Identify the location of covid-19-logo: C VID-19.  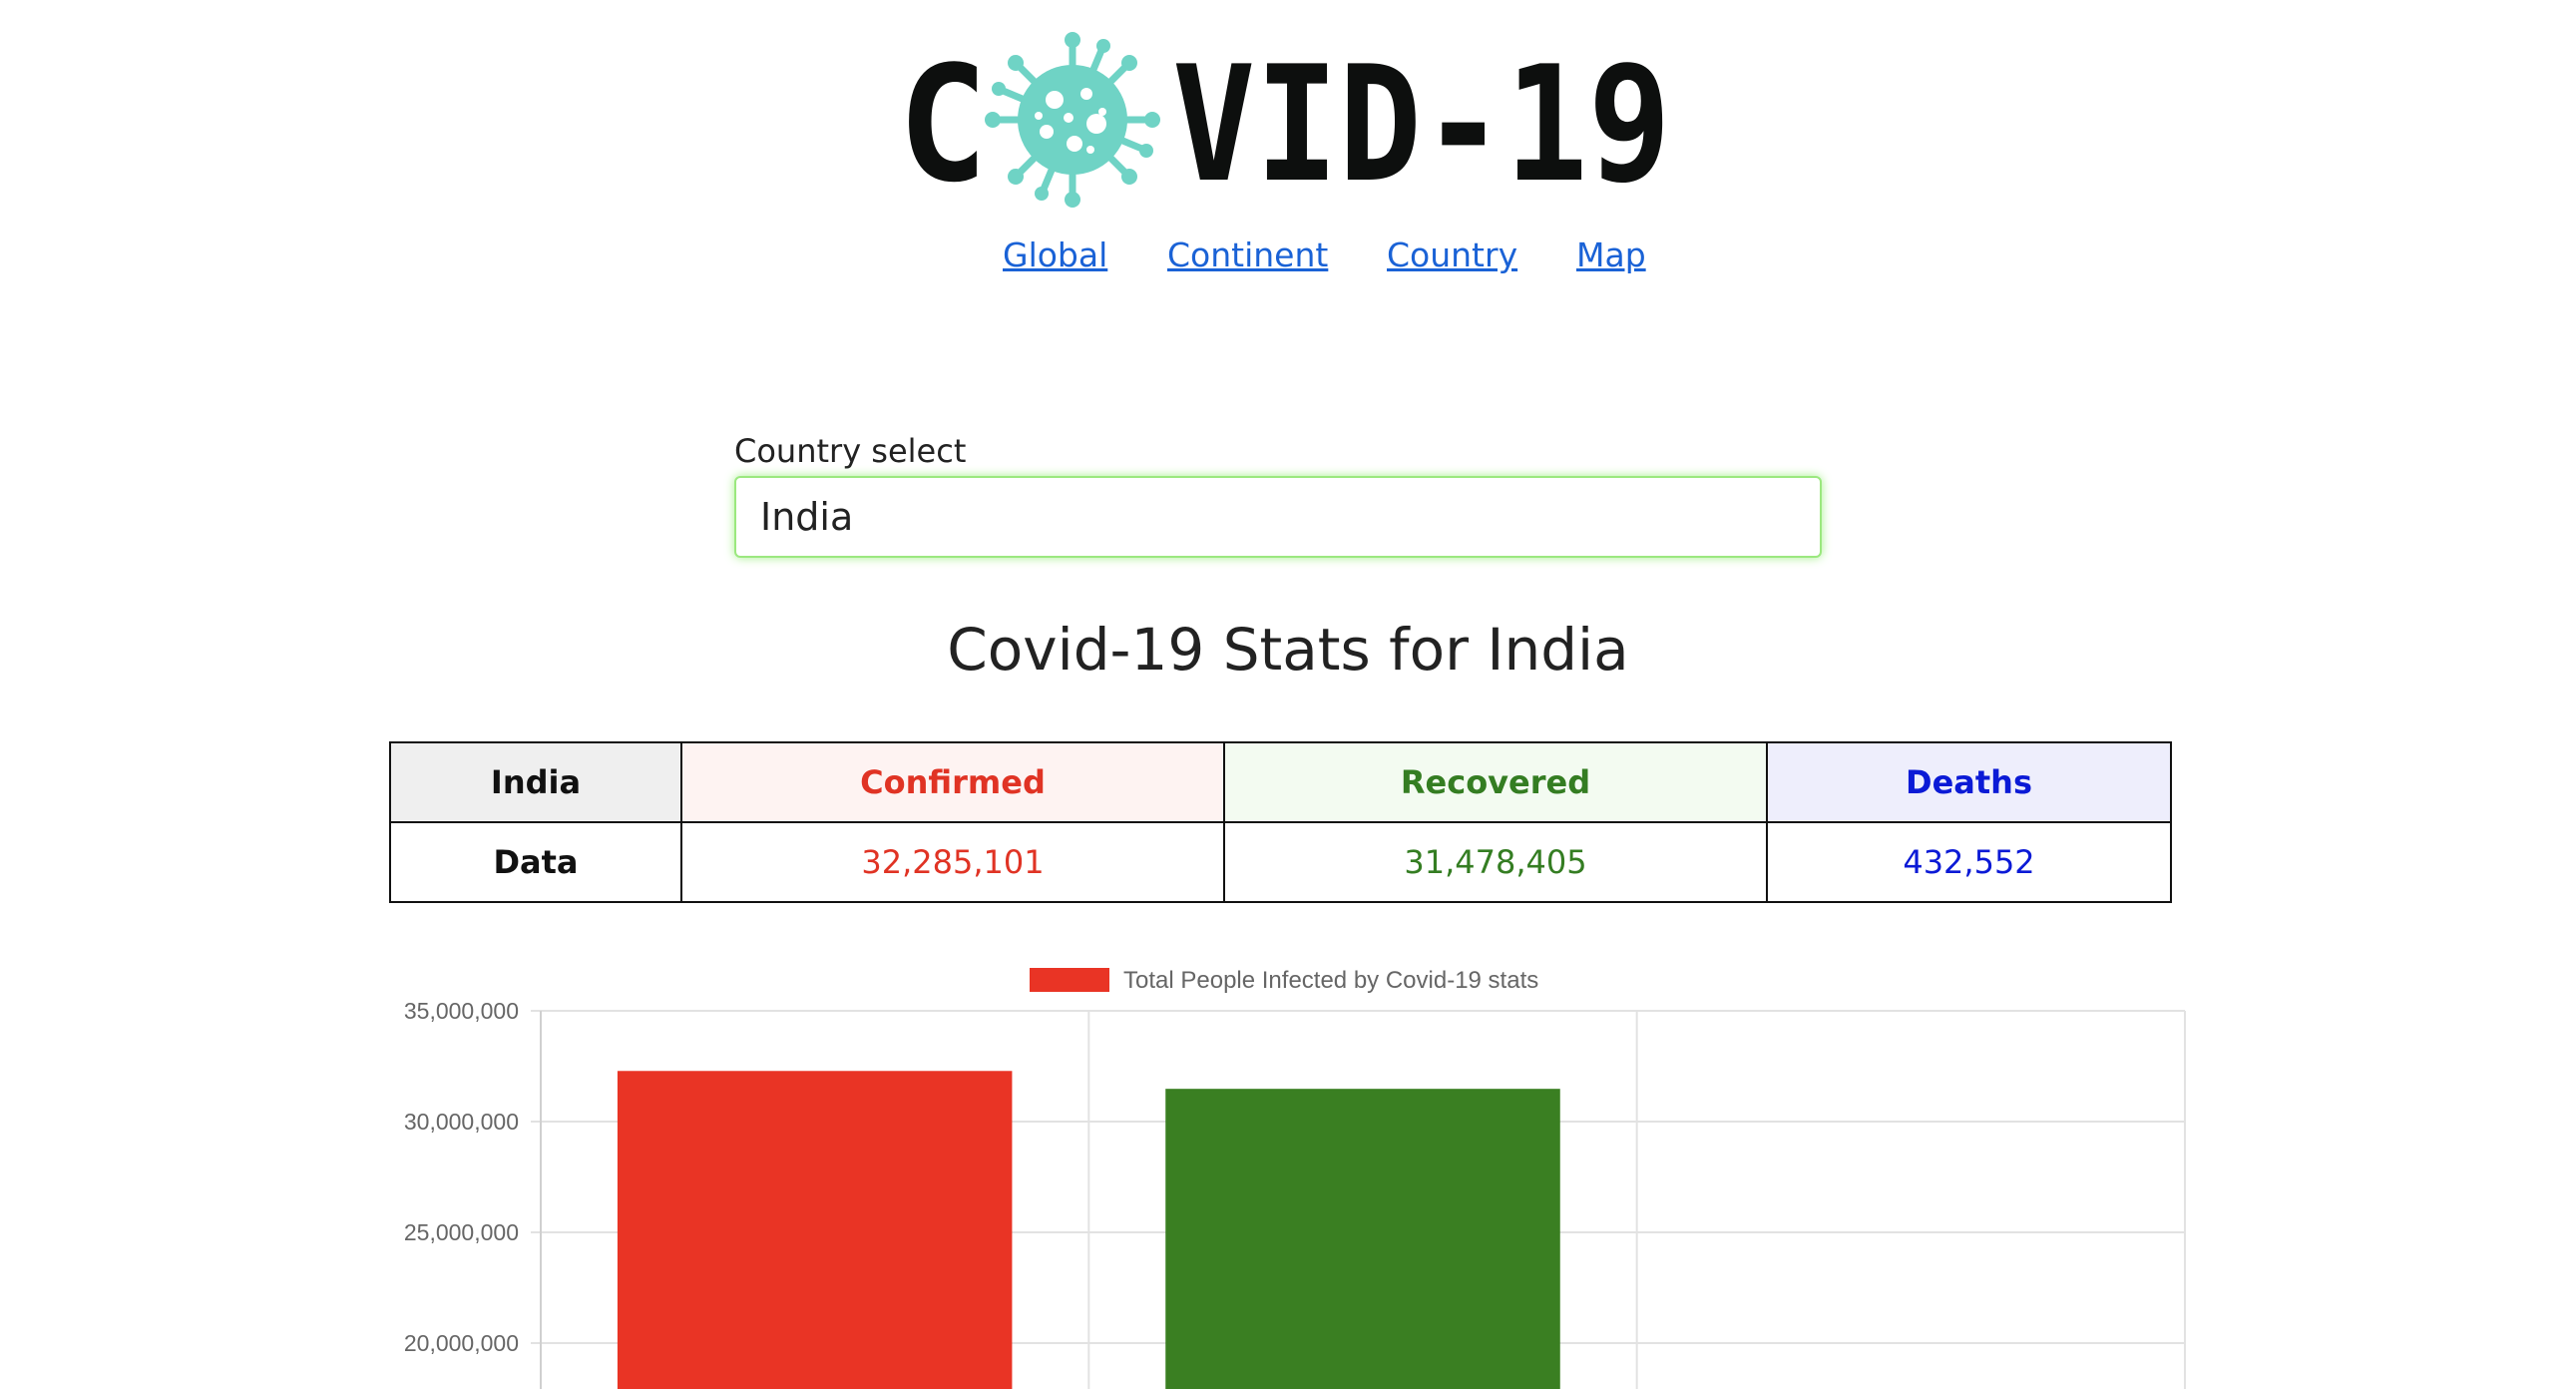
(1287, 124).